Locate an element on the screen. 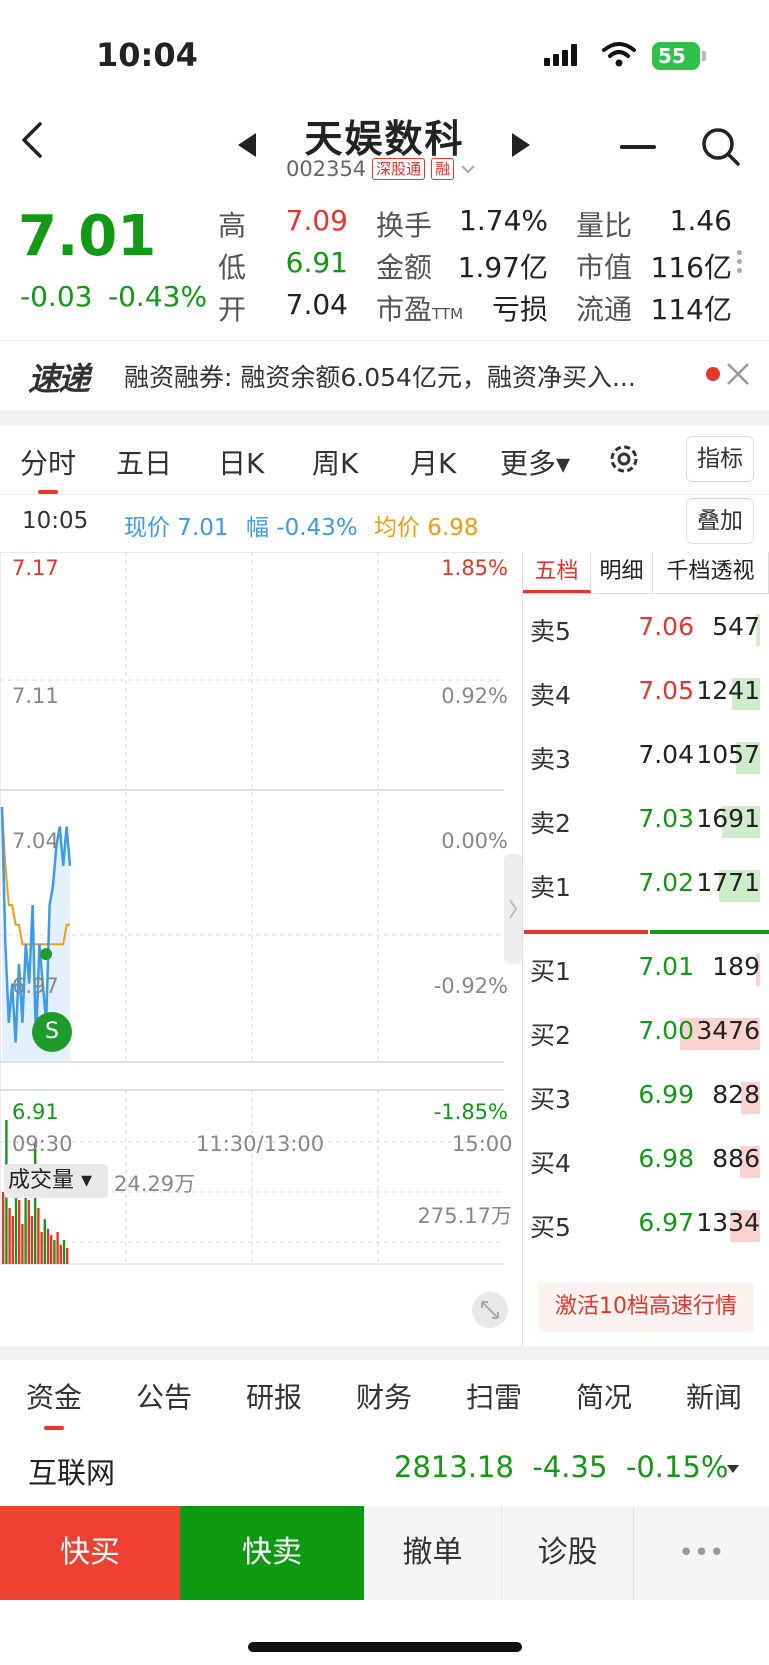 This screenshot has width=769, height=1665. tab-five-level: 五档 is located at coordinates (557, 572).